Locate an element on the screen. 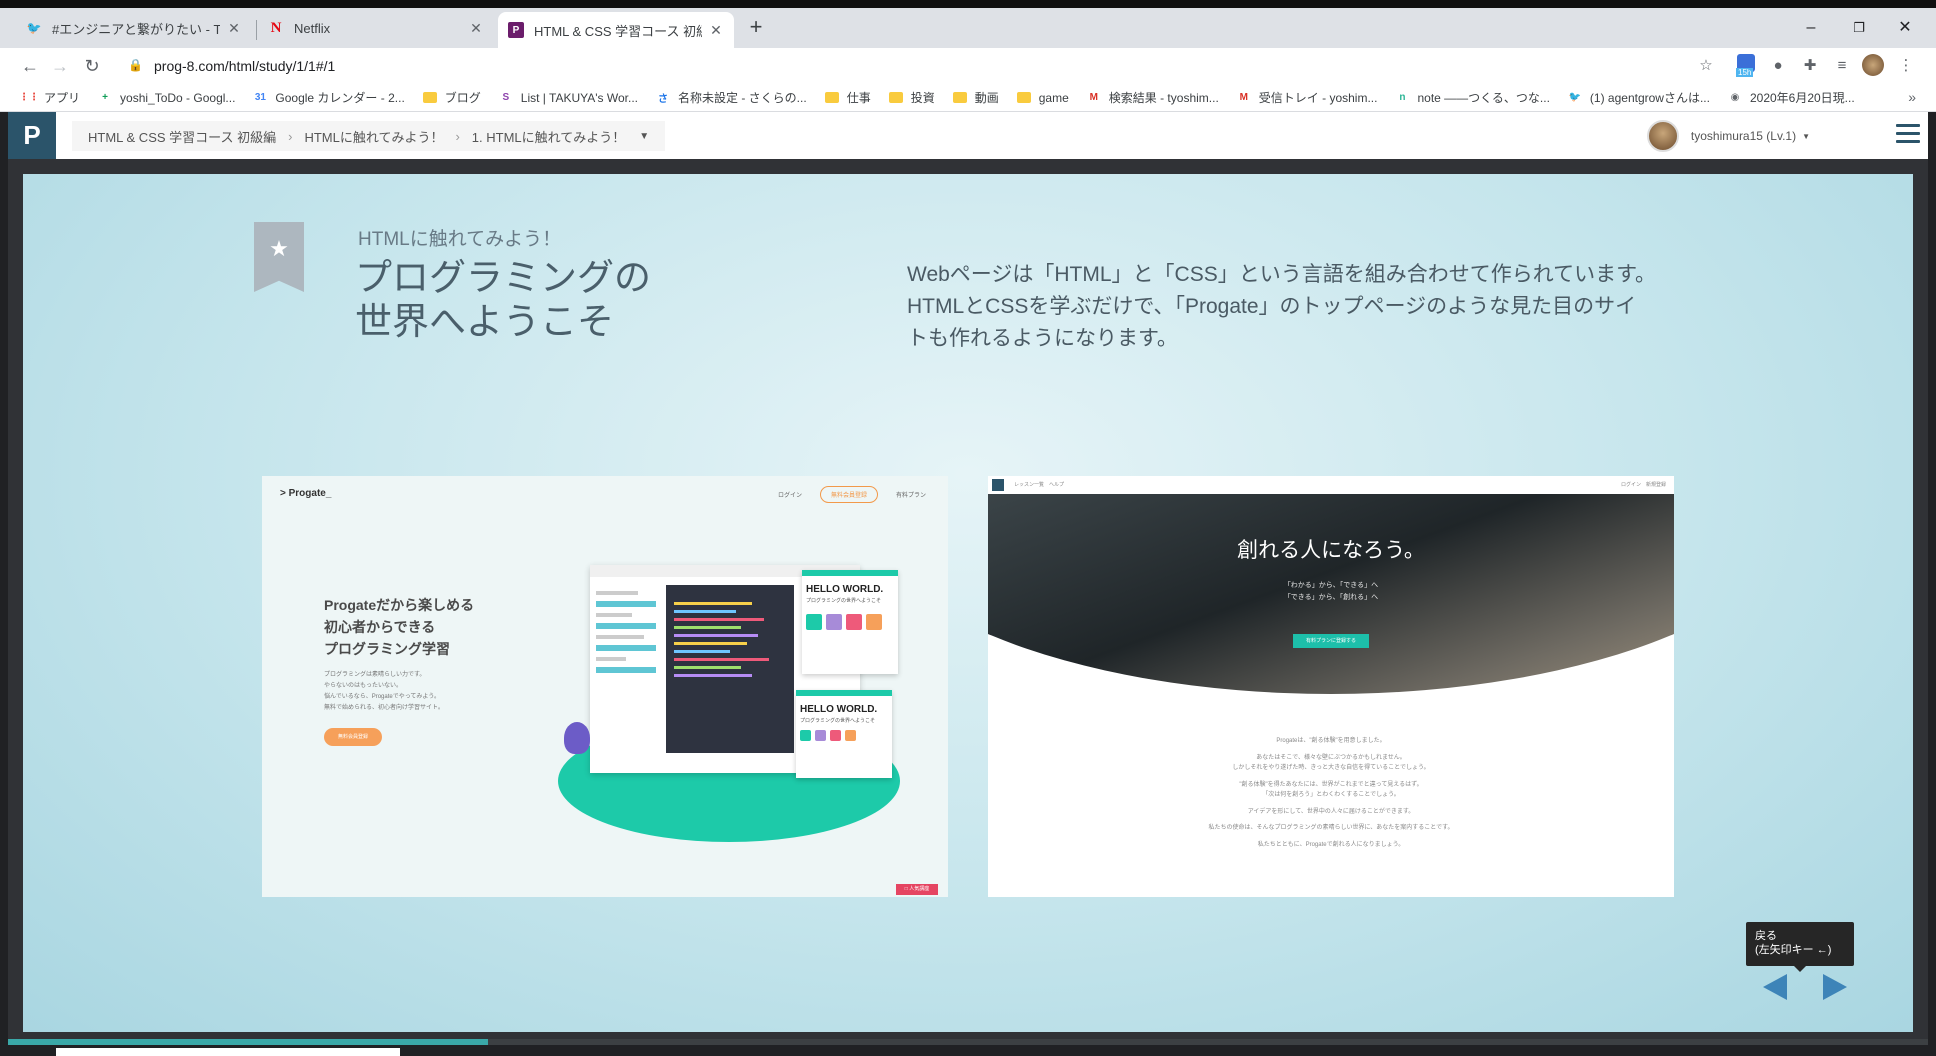 This screenshot has height=1056, width=1936. next-slide-arrow-icon is located at coordinates (1835, 987).